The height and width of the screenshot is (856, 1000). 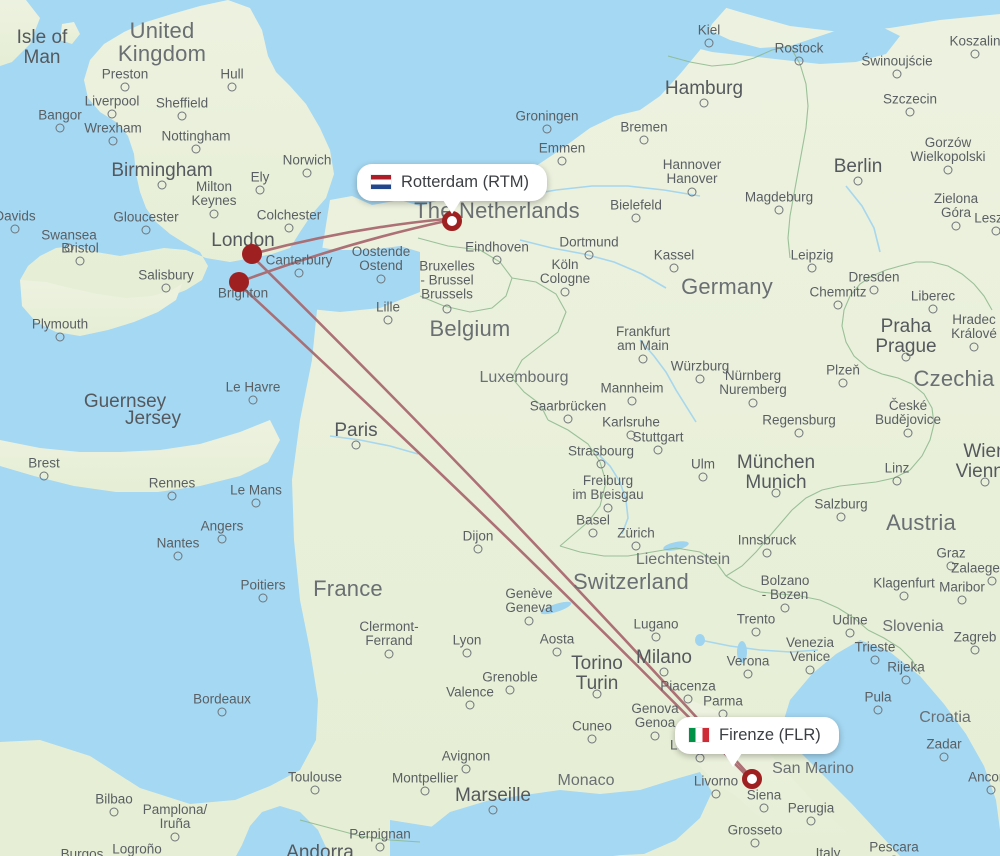 I want to click on italy-flag-icon, so click(x=699, y=735).